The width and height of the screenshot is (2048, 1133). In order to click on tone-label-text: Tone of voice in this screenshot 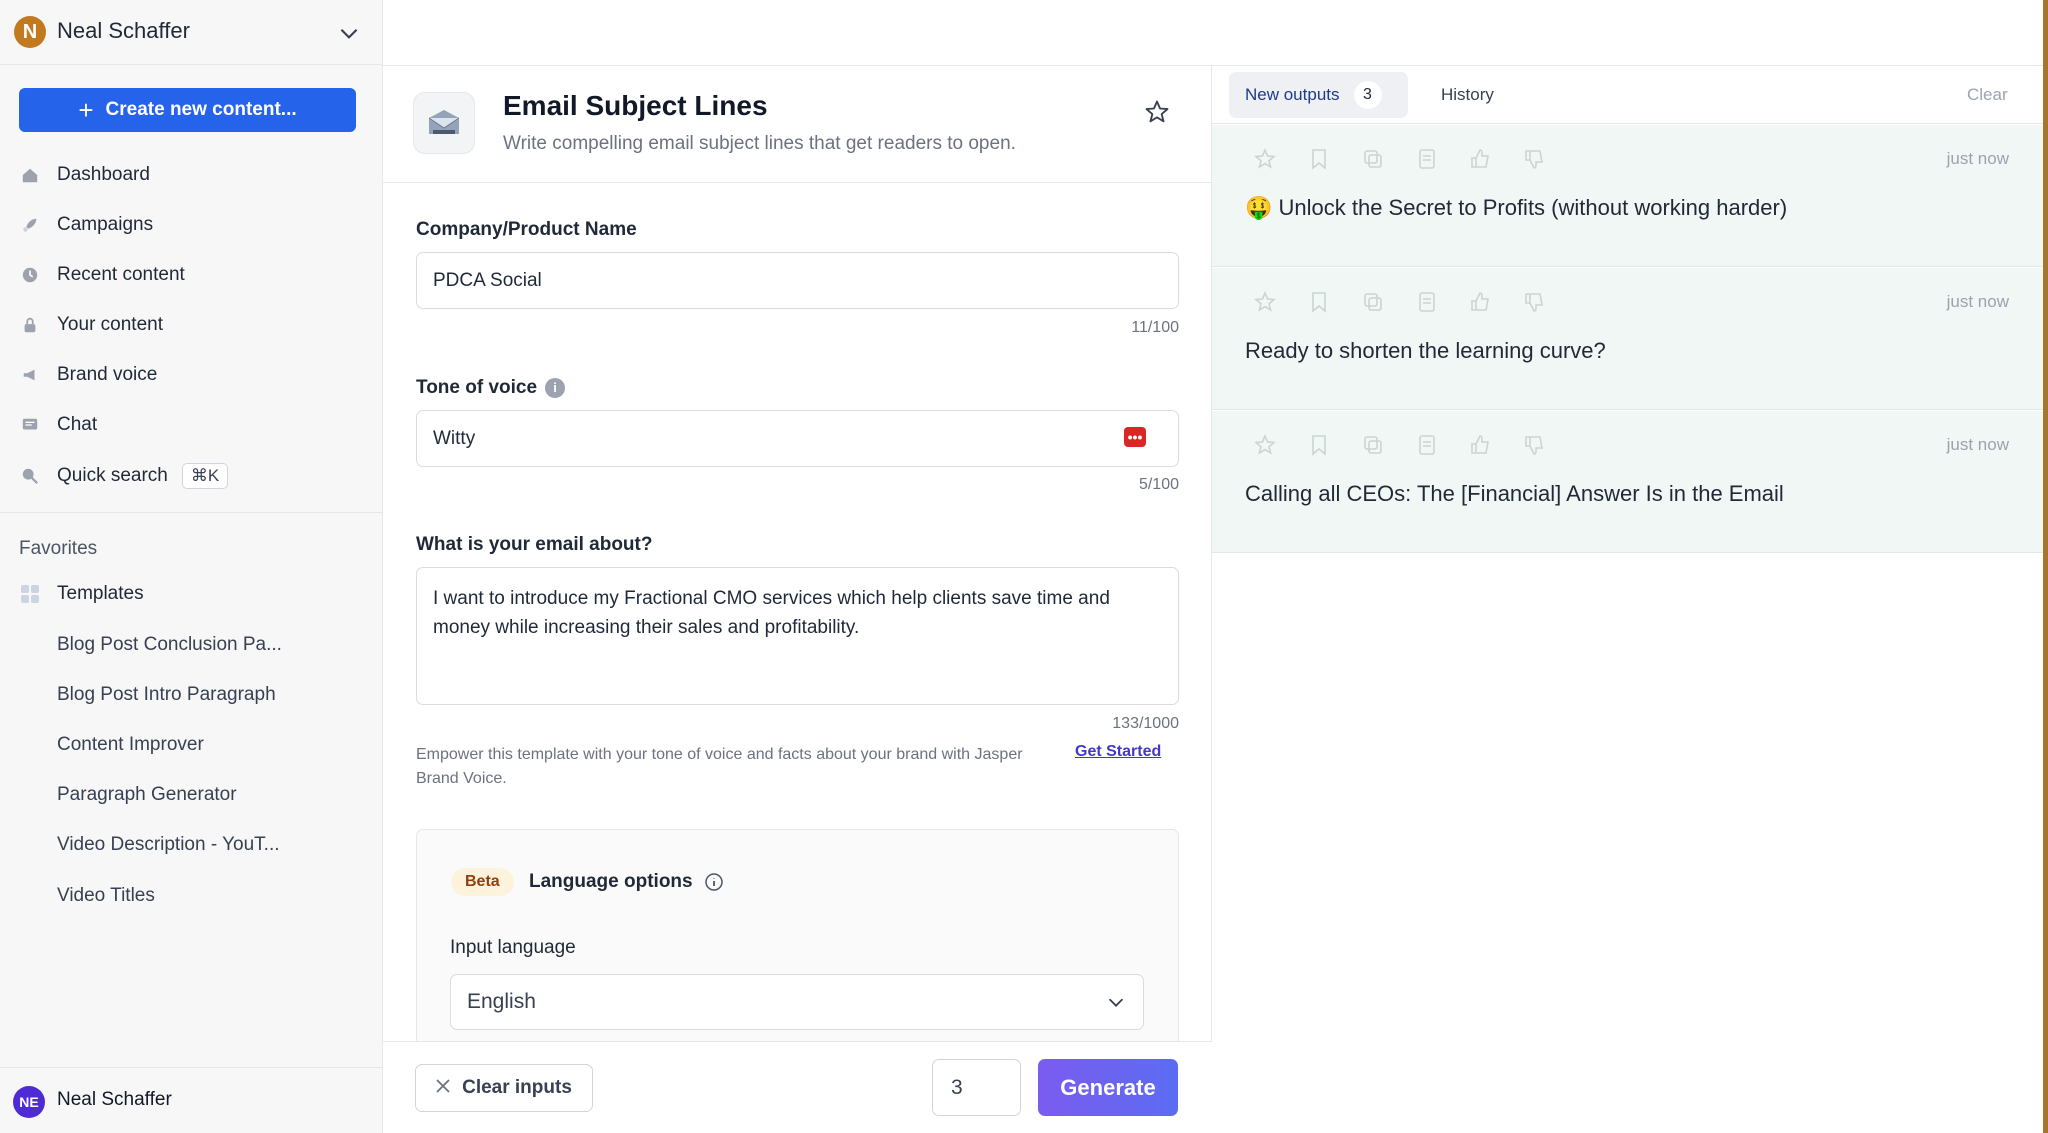, I will do `click(477, 387)`.